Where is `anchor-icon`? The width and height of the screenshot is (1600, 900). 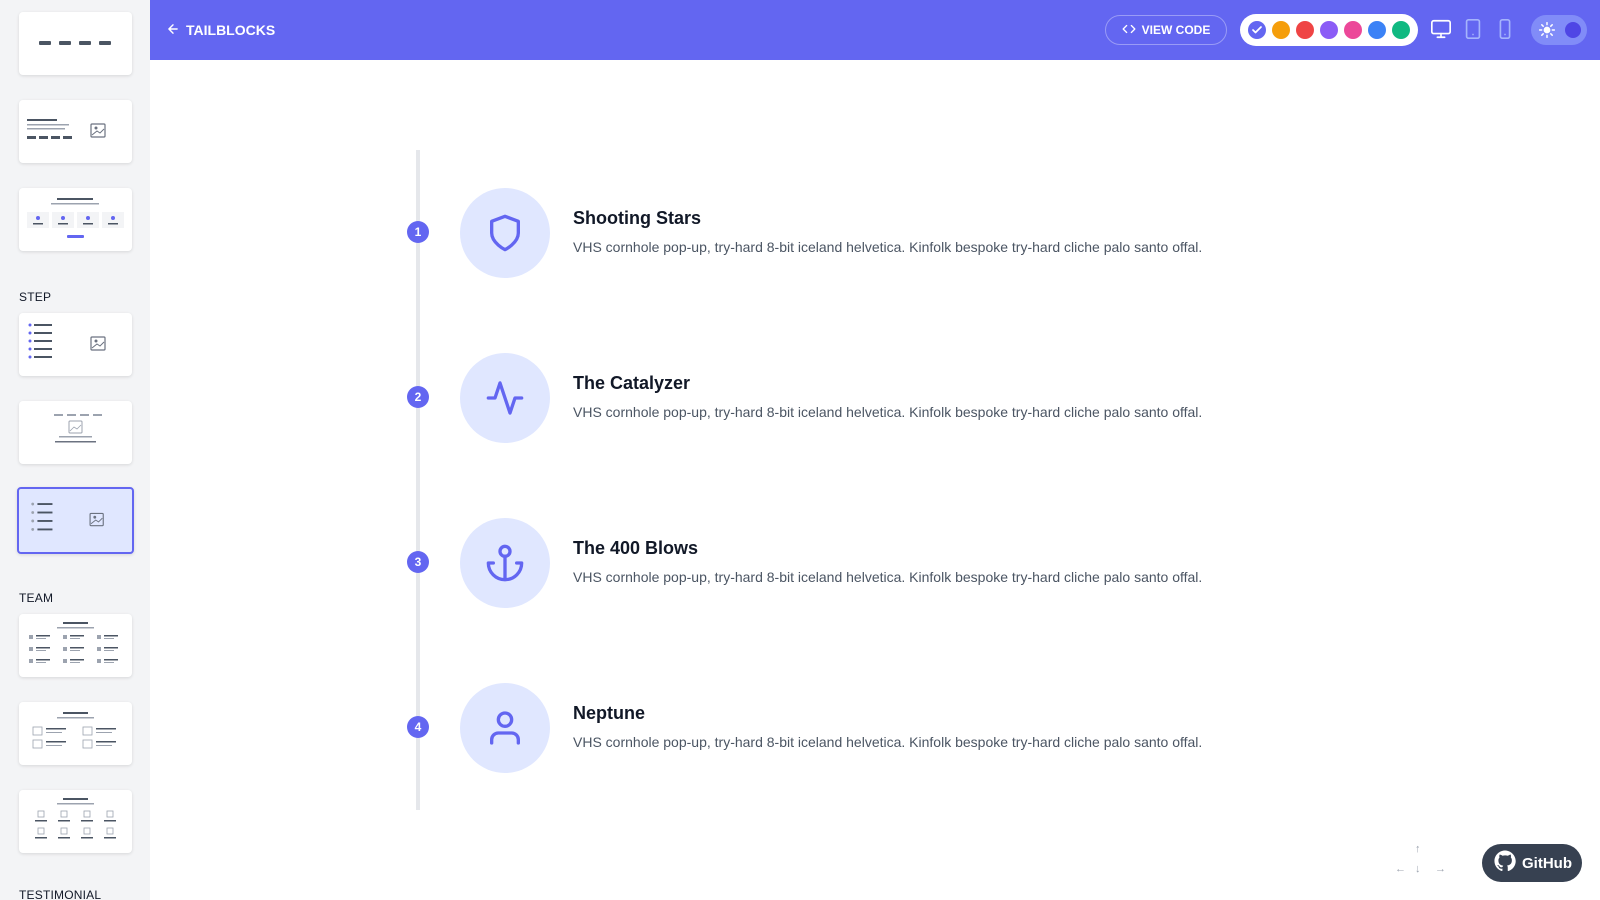
anchor-icon is located at coordinates (505, 563).